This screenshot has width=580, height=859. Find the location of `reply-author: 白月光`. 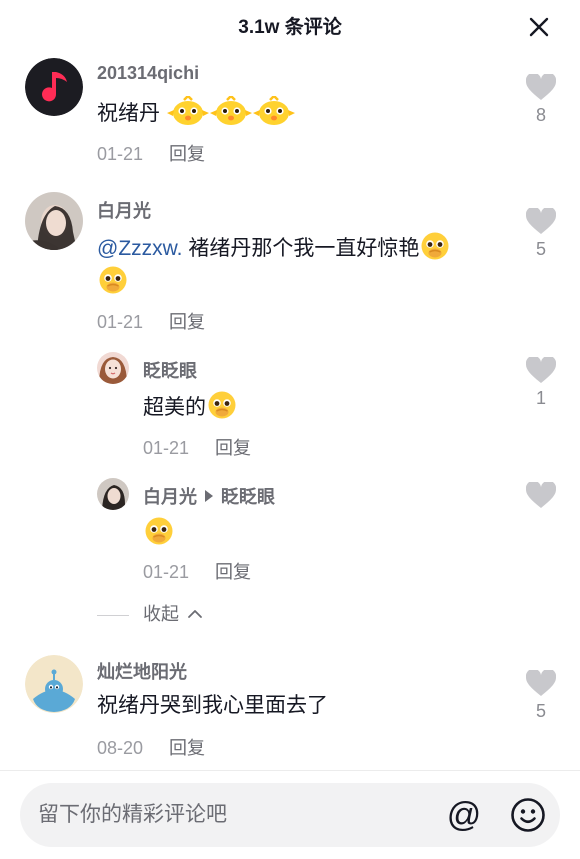

reply-author: 白月光 is located at coordinates (170, 497).